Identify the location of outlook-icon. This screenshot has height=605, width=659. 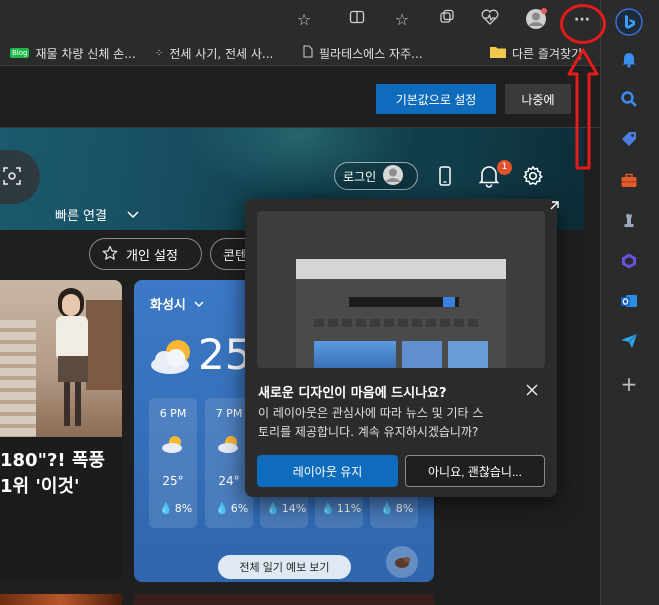
(629, 304).